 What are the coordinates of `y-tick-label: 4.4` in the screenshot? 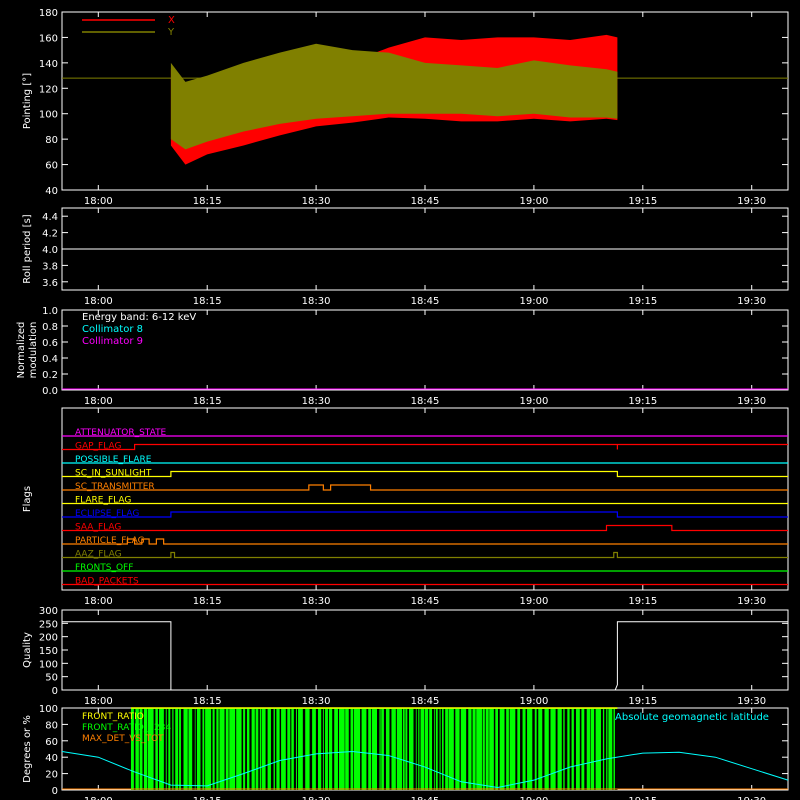 It's located at (50, 217).